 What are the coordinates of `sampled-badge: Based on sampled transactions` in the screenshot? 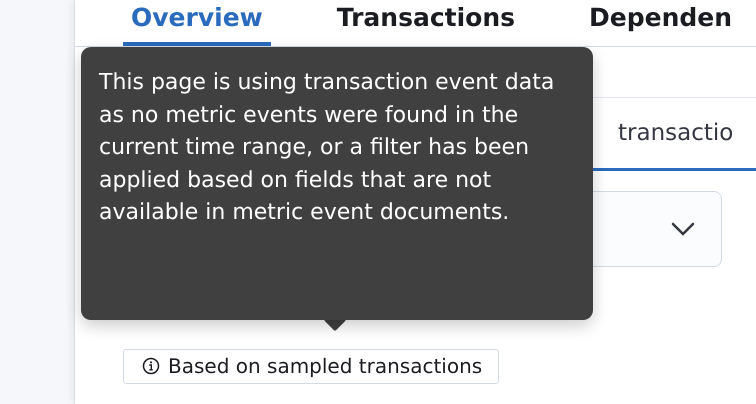 It's located at (311, 366).